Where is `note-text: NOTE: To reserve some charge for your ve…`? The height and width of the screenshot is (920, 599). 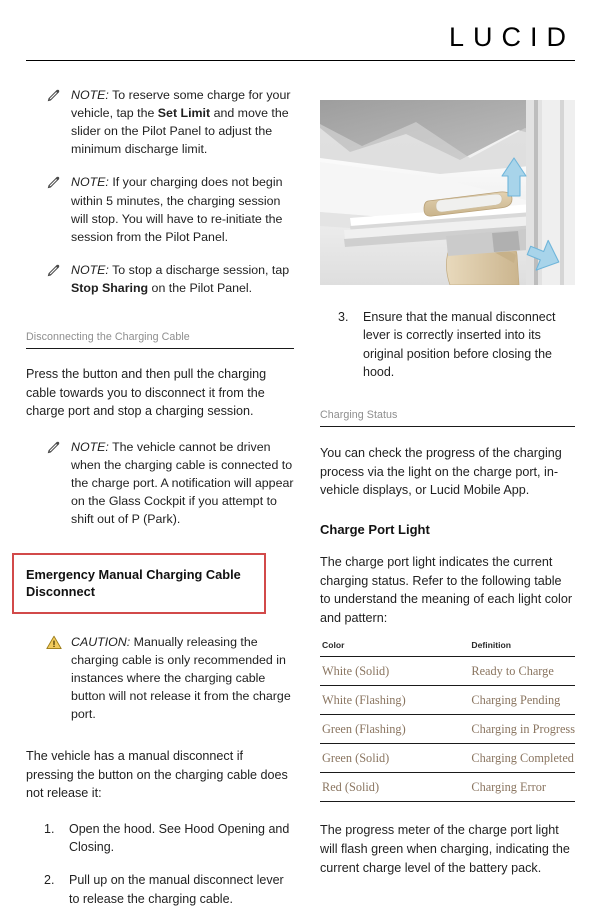
note-text: NOTE: To reserve some charge for your ve… is located at coordinates (182, 122).